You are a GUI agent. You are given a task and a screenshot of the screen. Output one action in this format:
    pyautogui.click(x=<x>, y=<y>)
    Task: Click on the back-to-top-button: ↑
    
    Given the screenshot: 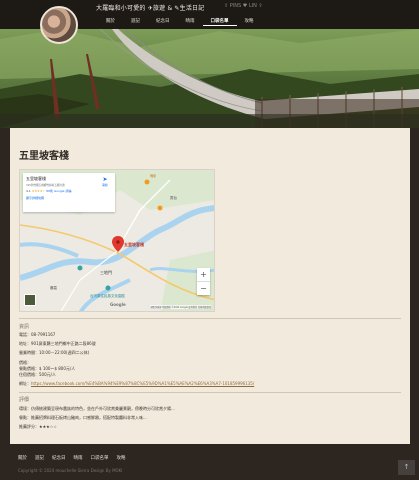 What is the action you would take?
    pyautogui.click(x=406, y=467)
    